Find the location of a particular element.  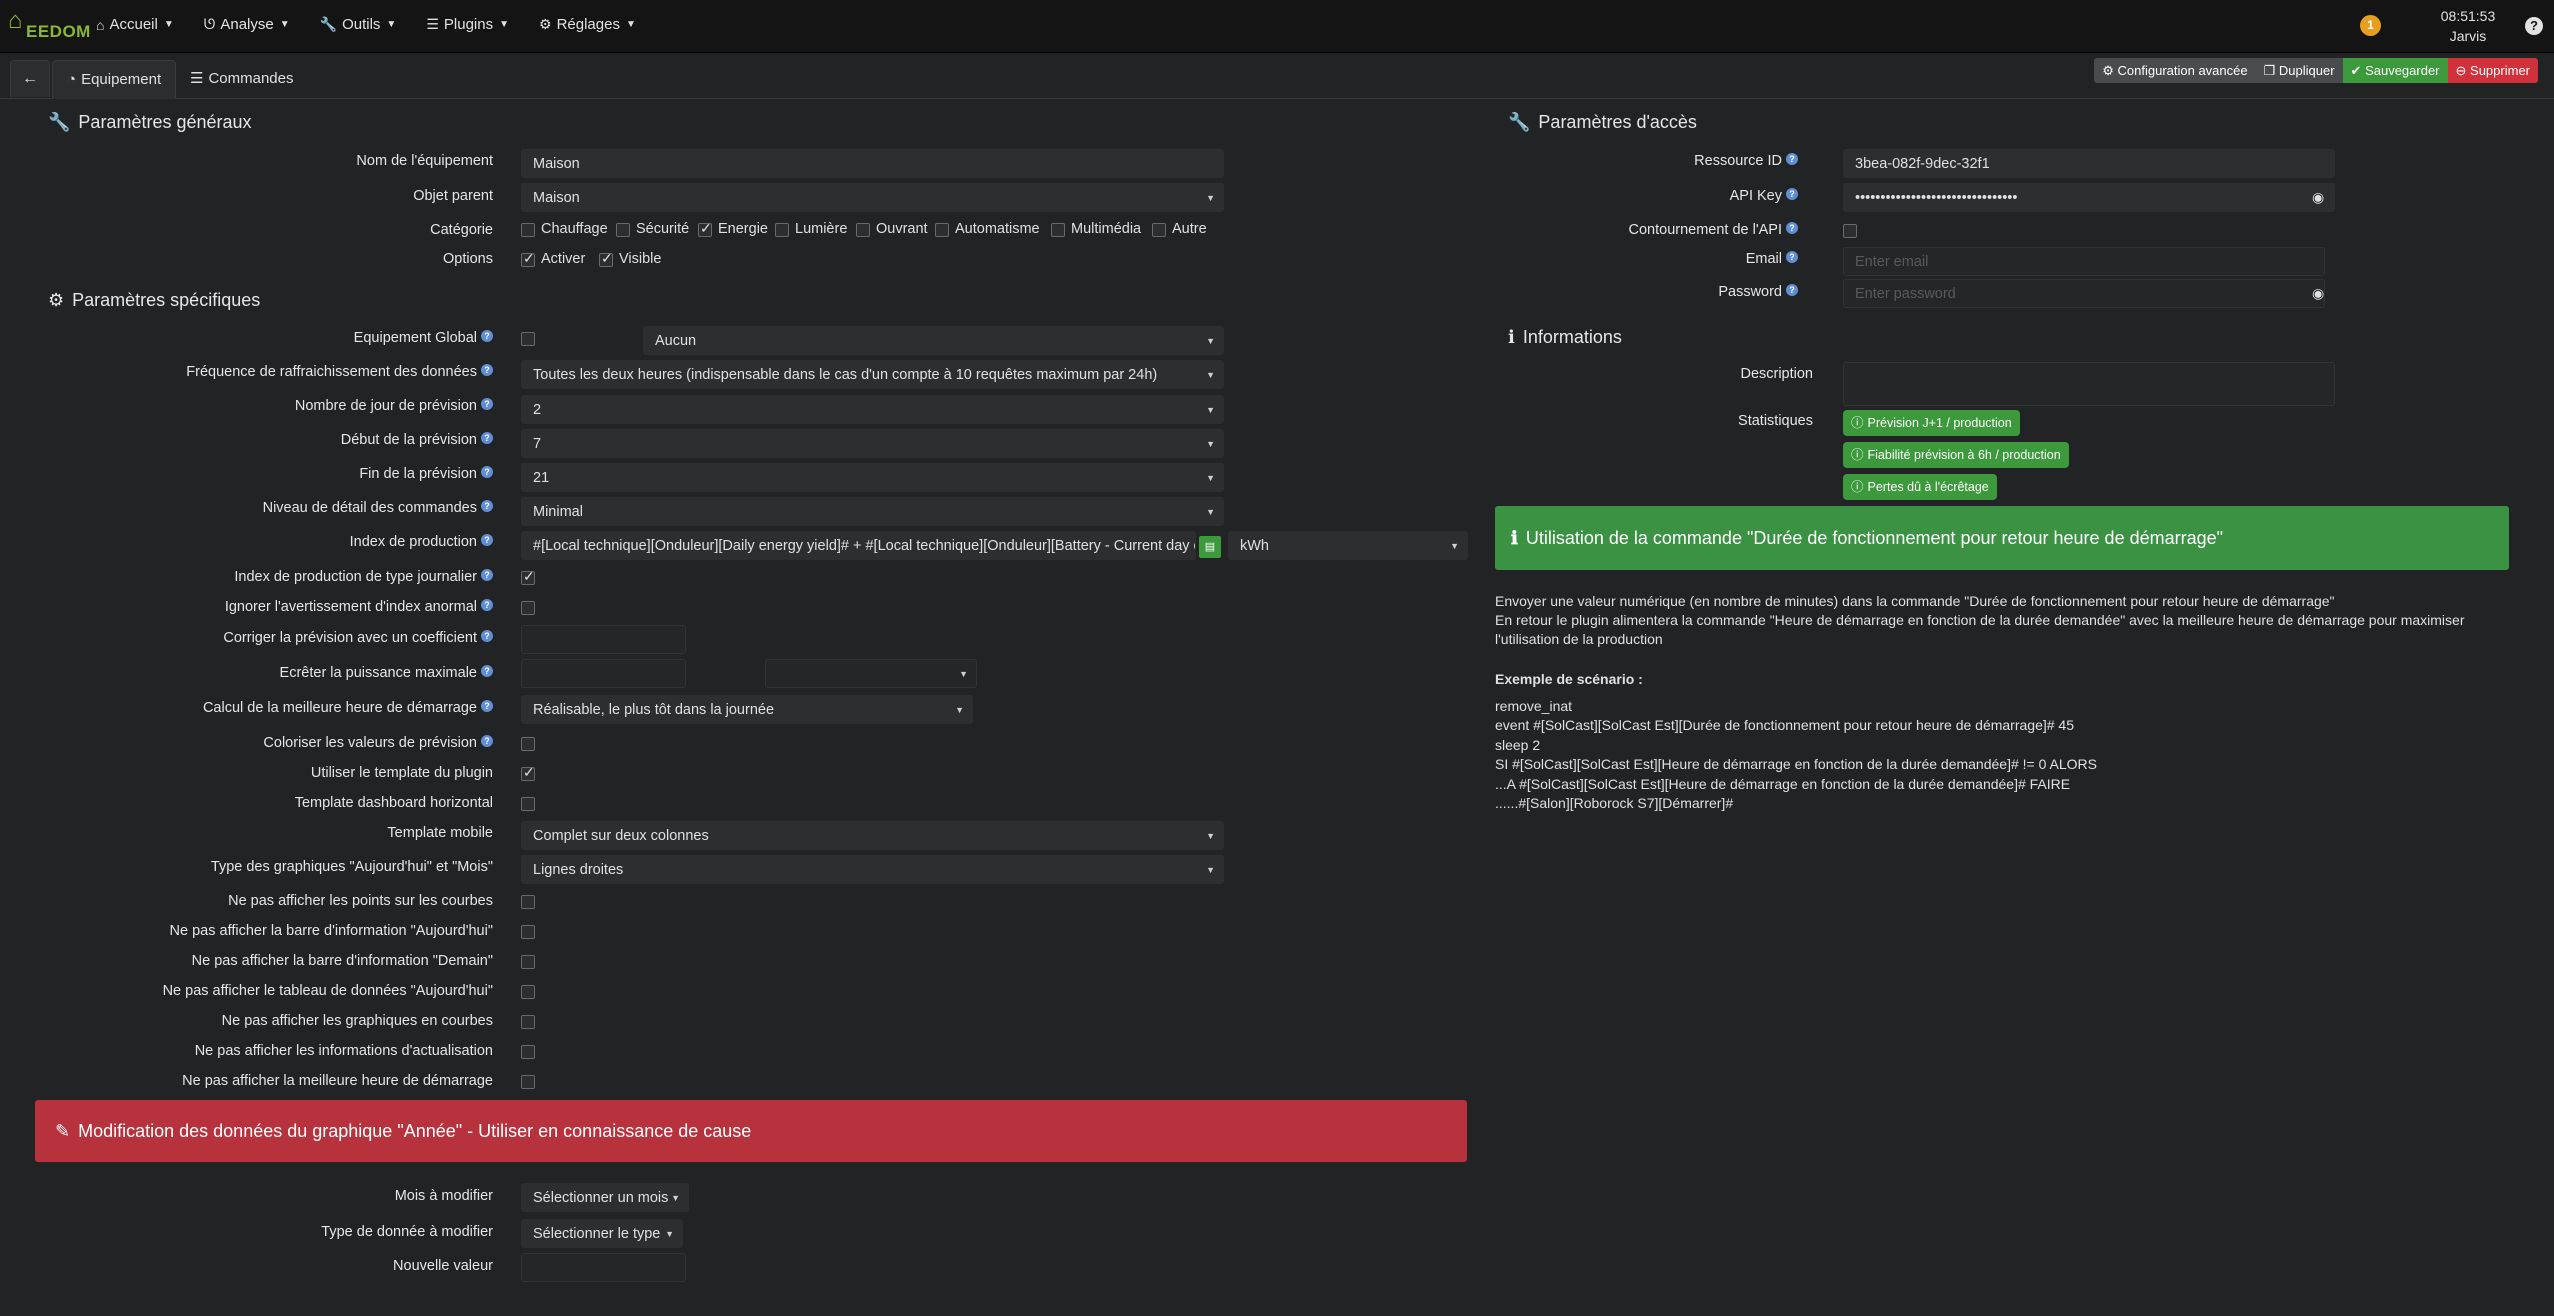

checkbox-hide-update is located at coordinates (528, 1052).